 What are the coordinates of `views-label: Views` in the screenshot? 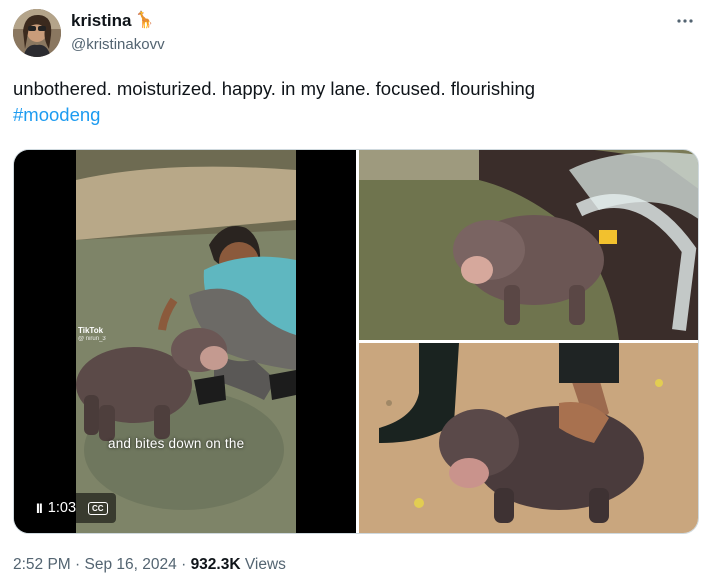 It's located at (265, 564).